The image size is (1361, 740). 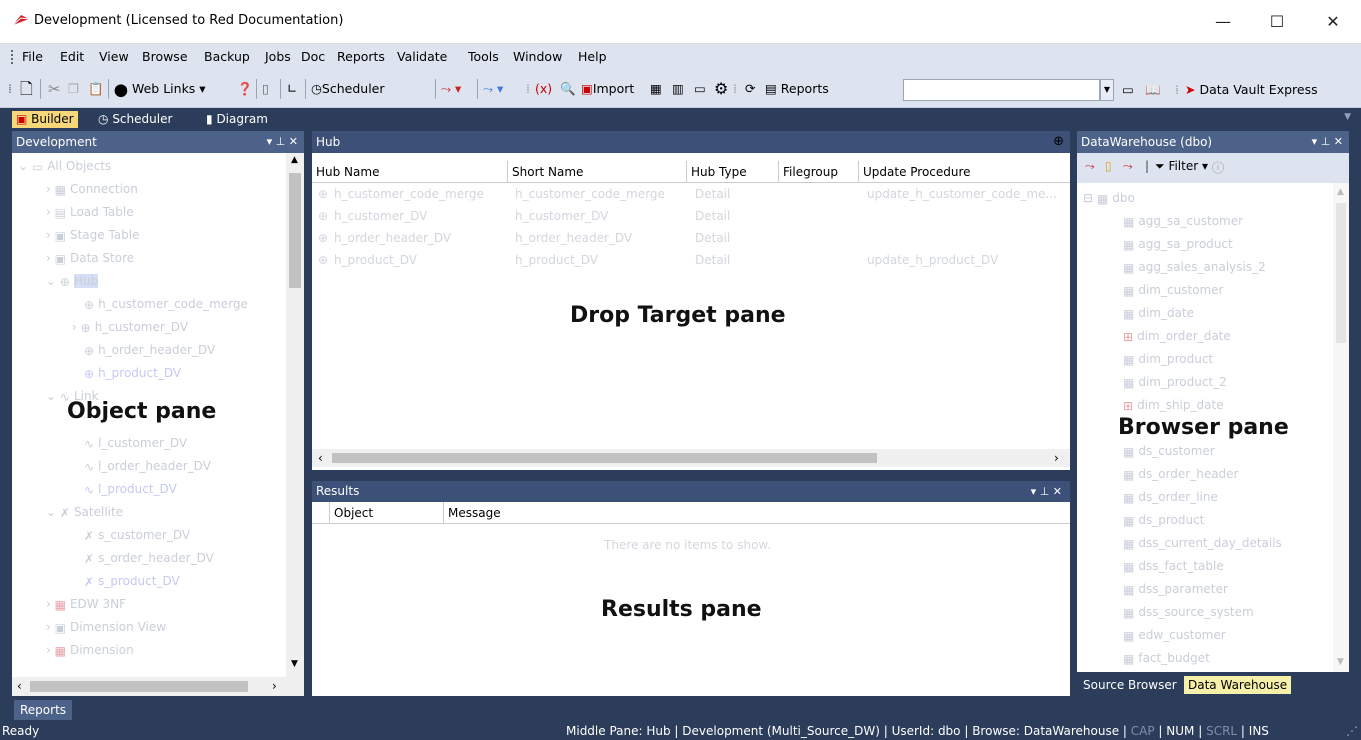 What do you see at coordinates (1090, 166) in the screenshot?
I see `red-arrow-icon: ⤳` at bounding box center [1090, 166].